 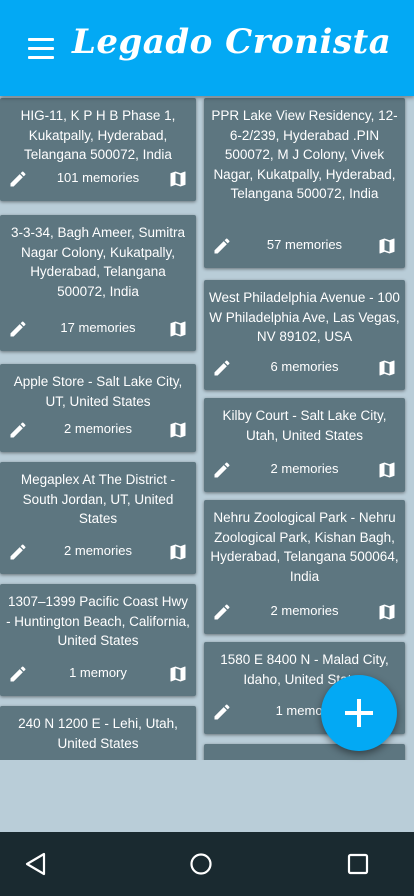 What do you see at coordinates (36, 864) in the screenshot?
I see `back-triangle-icon` at bounding box center [36, 864].